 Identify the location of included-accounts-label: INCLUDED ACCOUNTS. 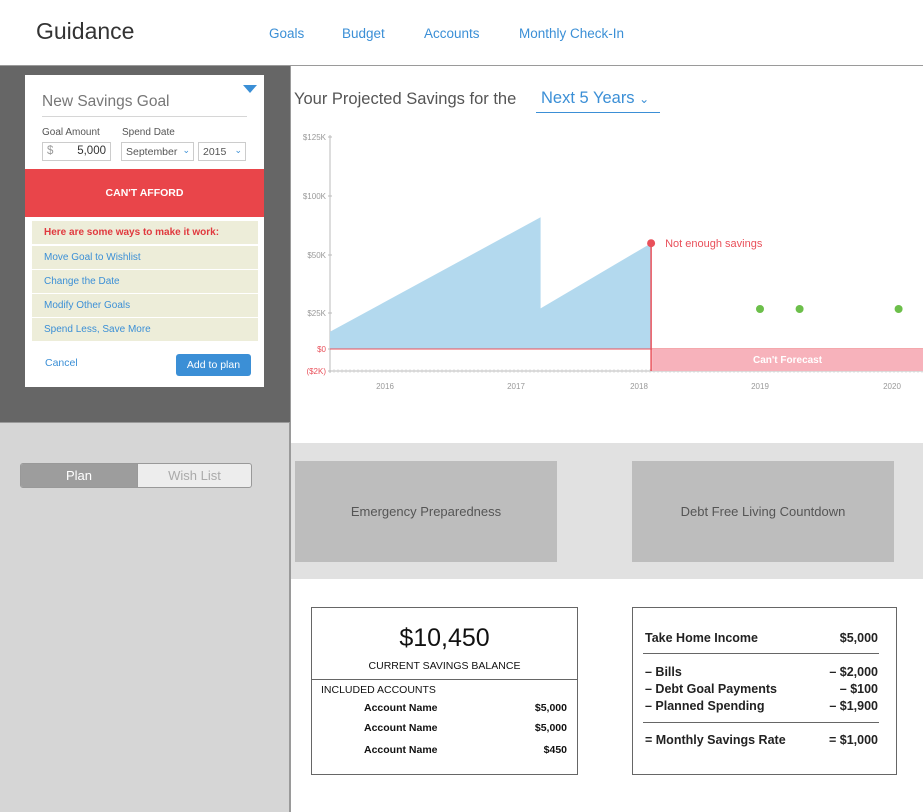
(378, 690).